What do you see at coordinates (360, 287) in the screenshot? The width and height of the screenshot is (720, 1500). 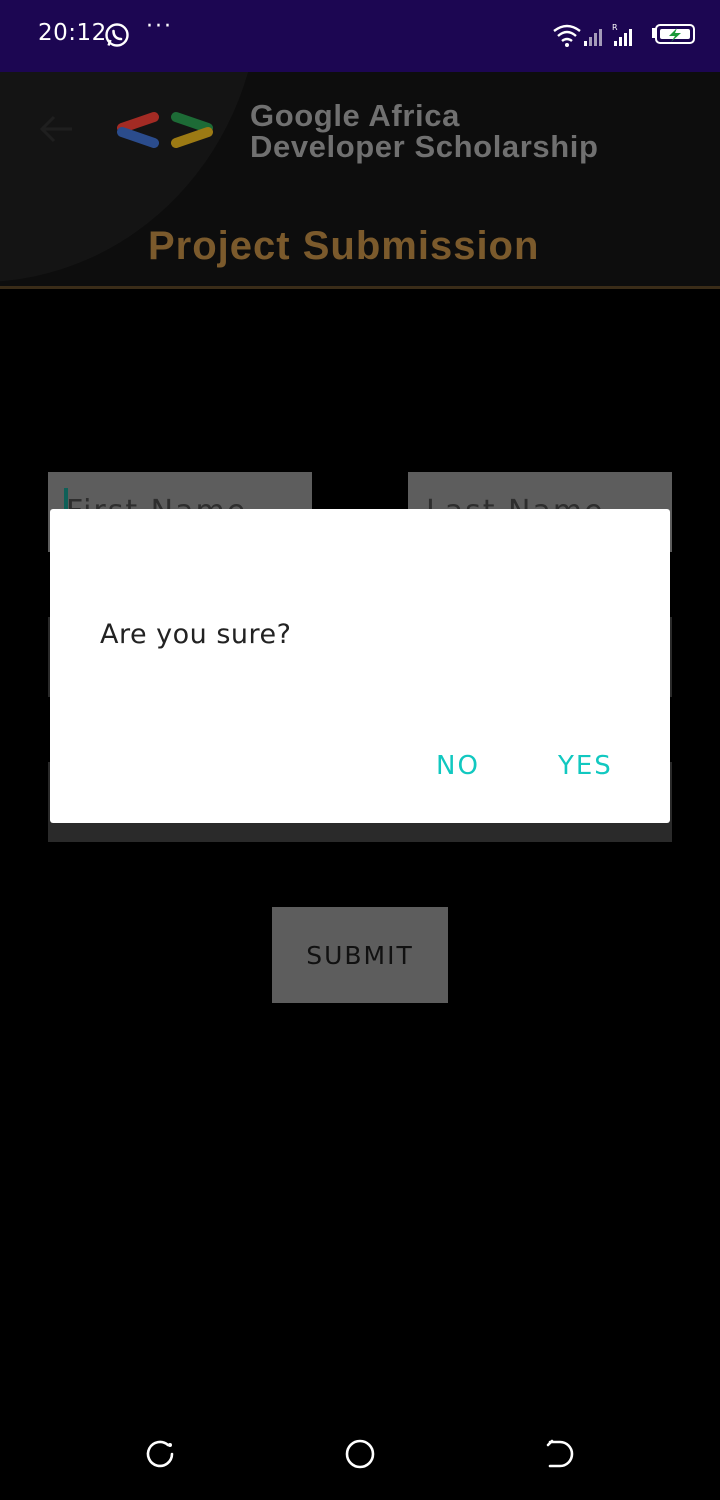 I see `header-divider` at bounding box center [360, 287].